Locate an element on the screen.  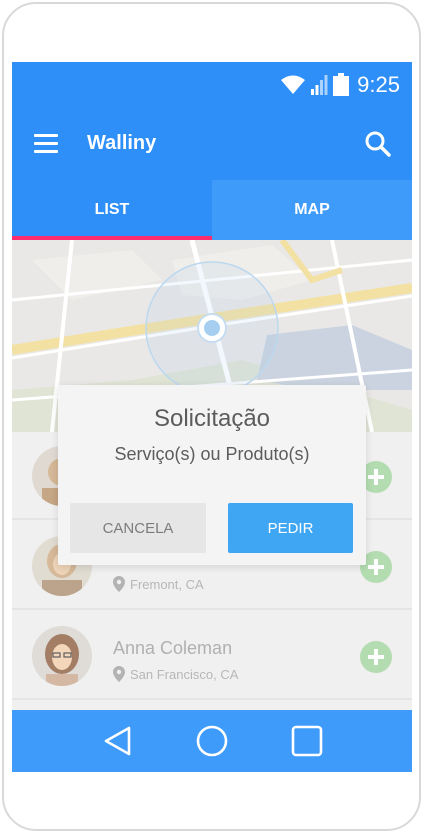
status-bar: 9:25 is located at coordinates (212, 86).